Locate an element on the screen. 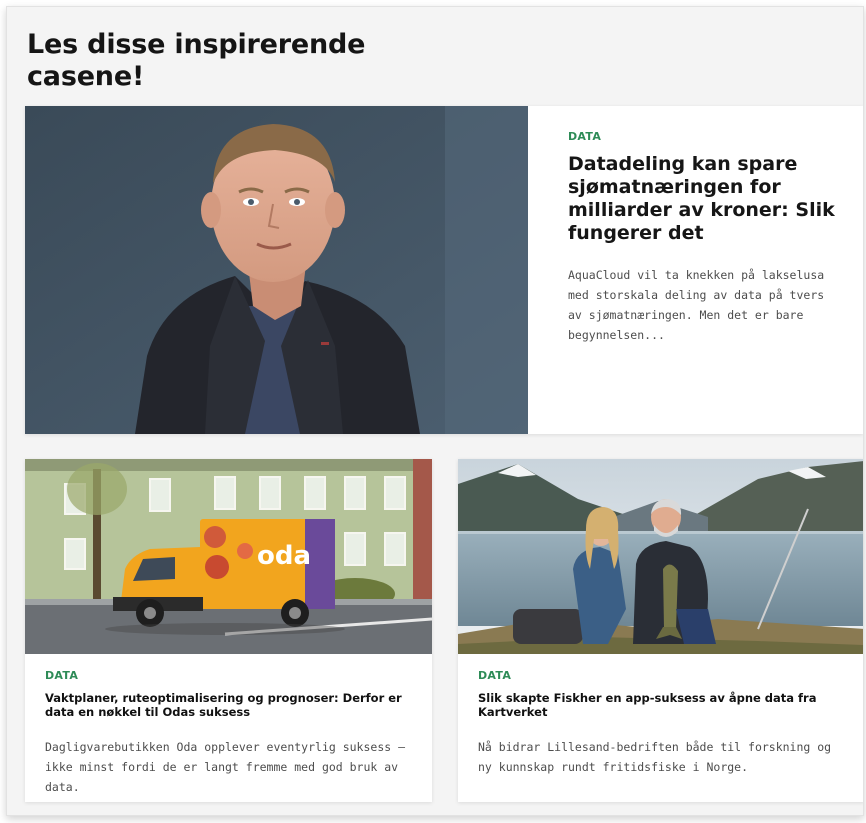 The image size is (866, 823). section-heading: Les disse inspirerende casene! is located at coordinates (196, 60).